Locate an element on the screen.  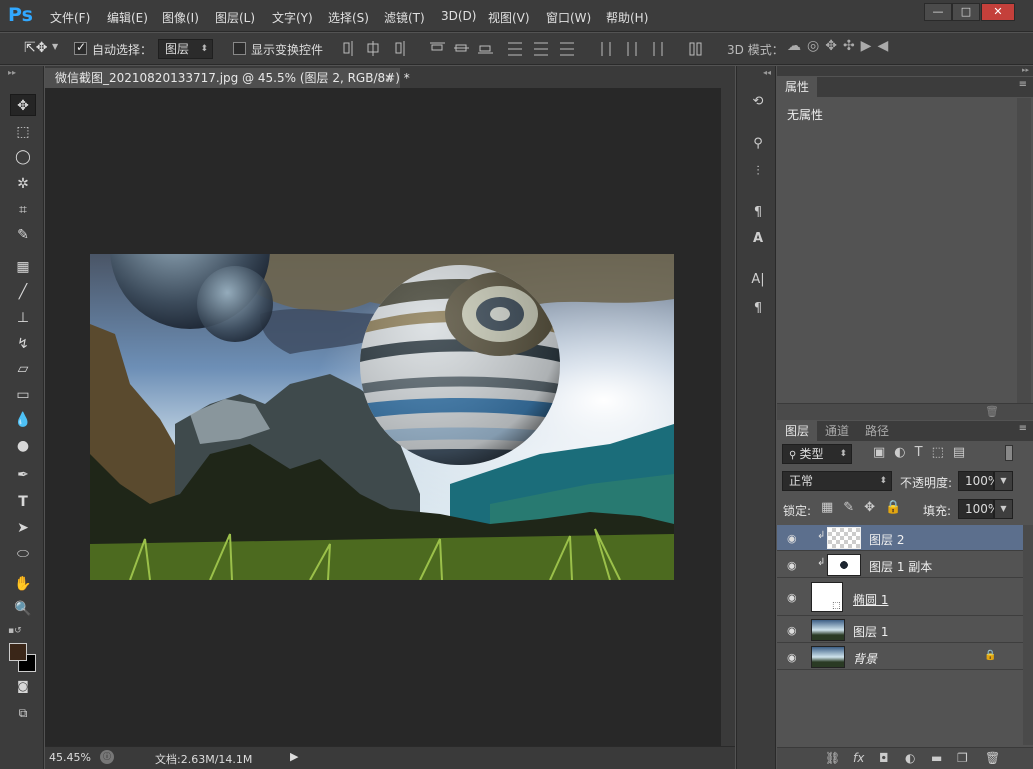
fx-icon: fx is located at coordinates (858, 758).